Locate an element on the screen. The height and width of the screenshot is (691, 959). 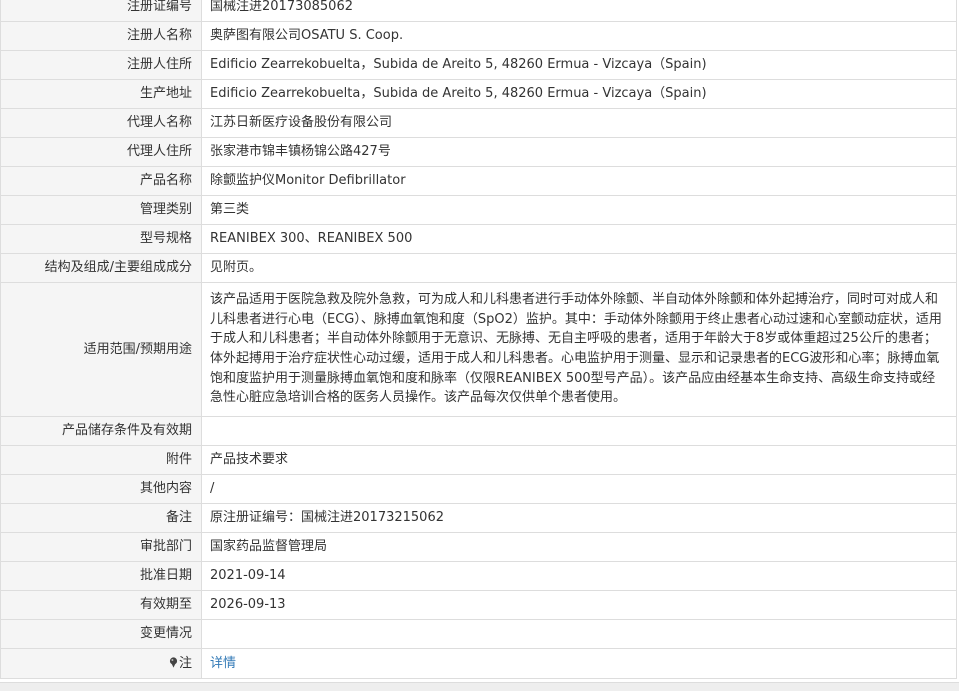
row-value: 第三类 is located at coordinates (579, 210).